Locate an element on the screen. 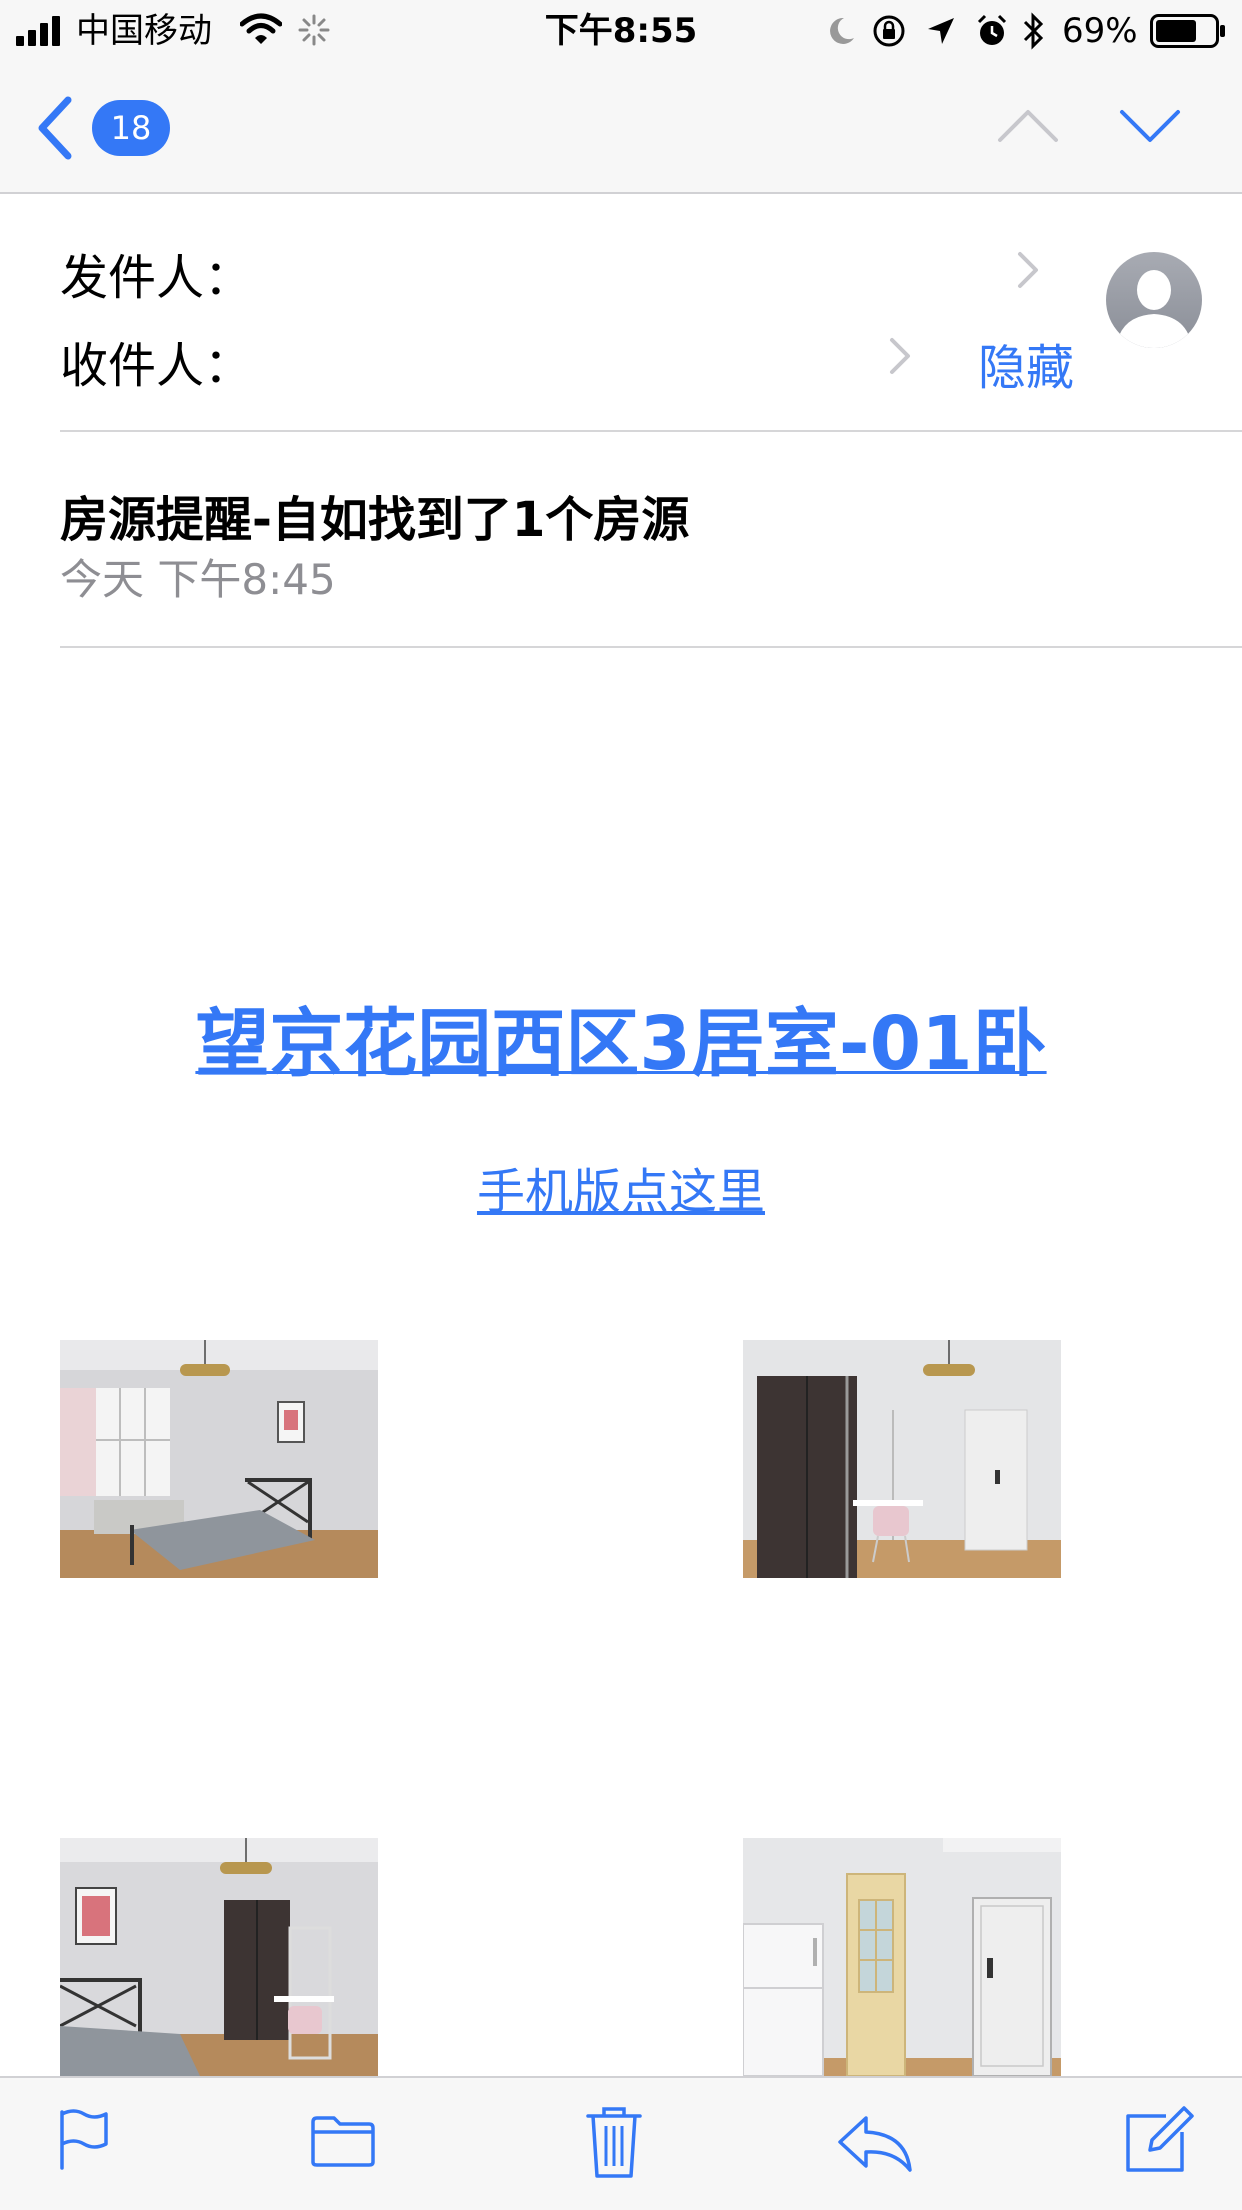 This screenshot has height=2210, width=1242. back-chevron-icon is located at coordinates (56, 128).